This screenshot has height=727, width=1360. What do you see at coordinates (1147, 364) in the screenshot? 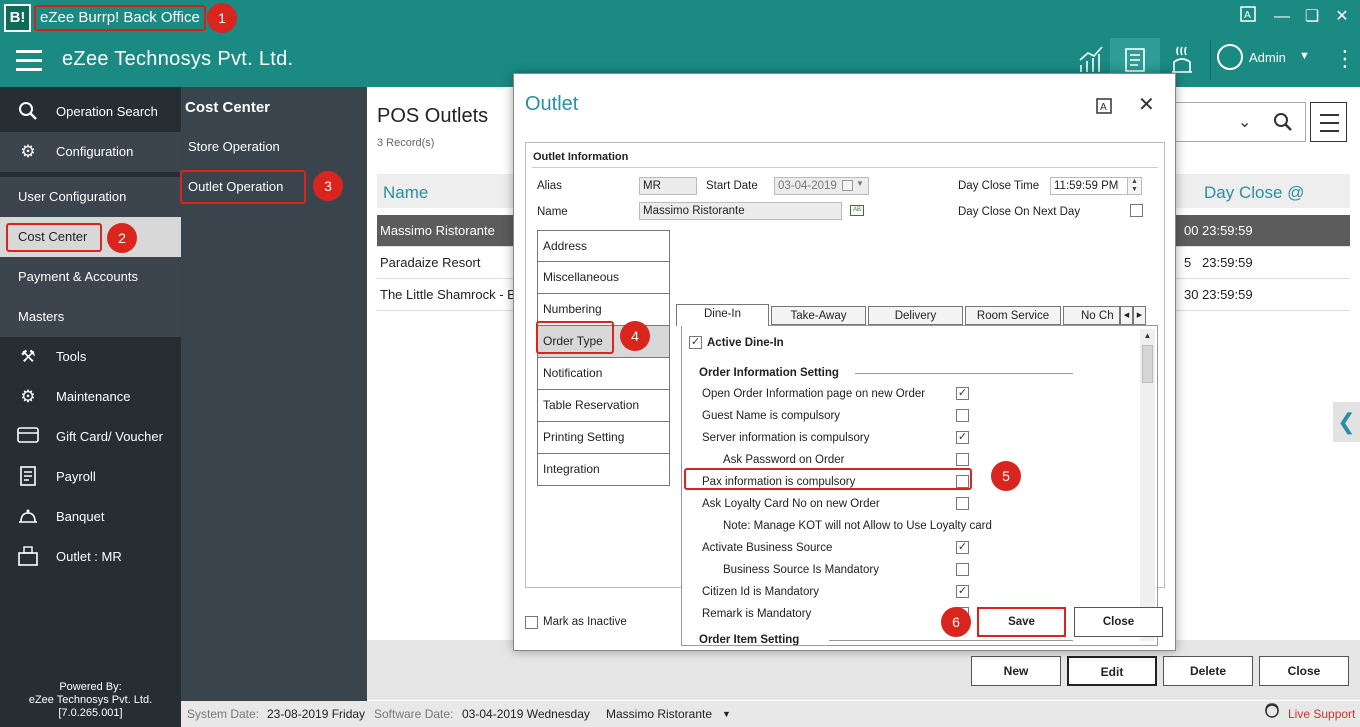
I see `scrollbar-thumb` at bounding box center [1147, 364].